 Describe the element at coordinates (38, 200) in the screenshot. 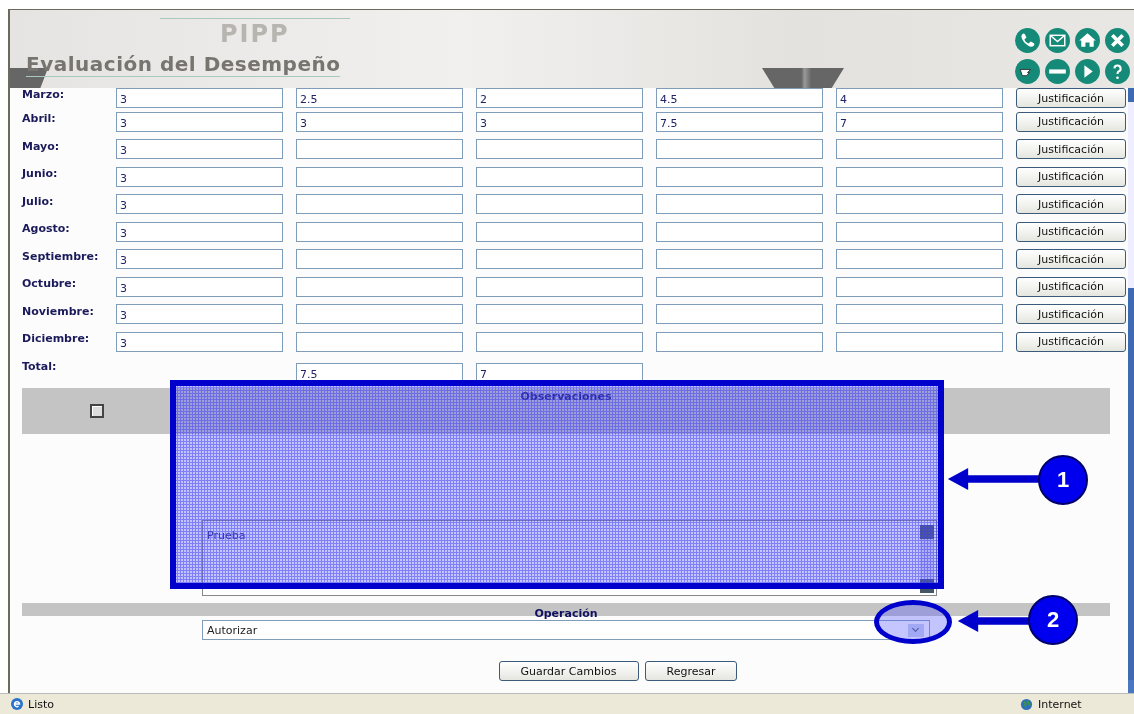

I see `month-label: Julio:` at that location.